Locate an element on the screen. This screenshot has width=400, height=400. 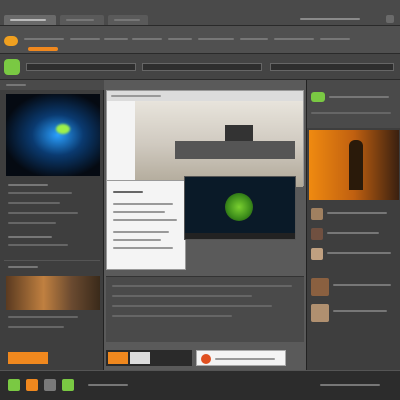
app-logo-icon is located at coordinates (11, 41).